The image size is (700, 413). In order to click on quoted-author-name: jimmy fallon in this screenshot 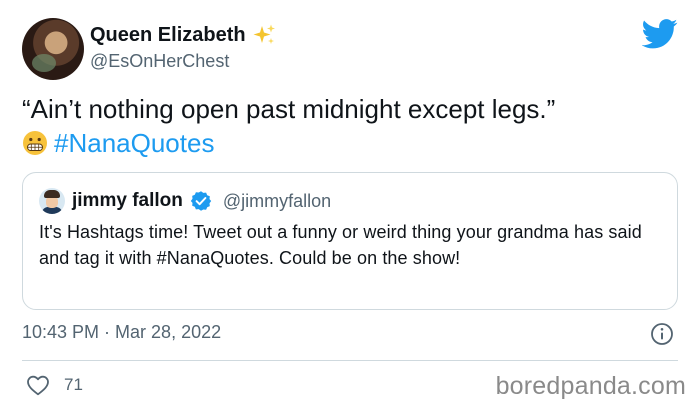, I will do `click(127, 201)`.